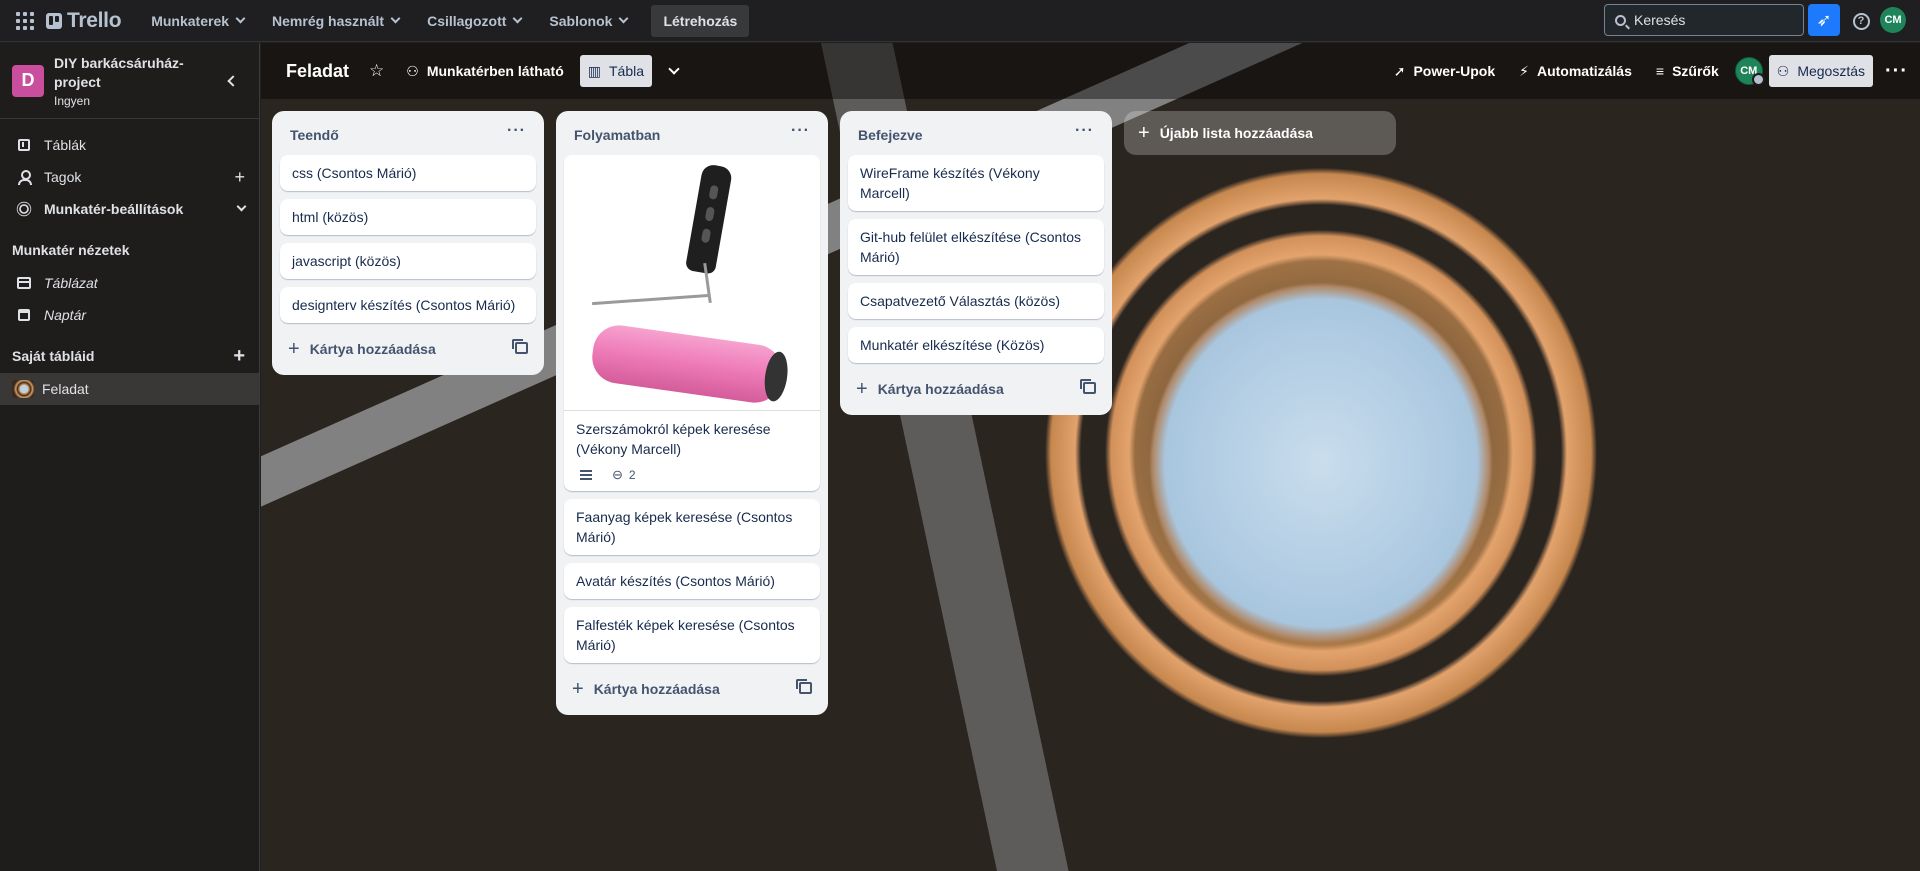 Image resolution: width=1920 pixels, height=871 pixels. I want to click on card-cover-image, so click(692, 283).